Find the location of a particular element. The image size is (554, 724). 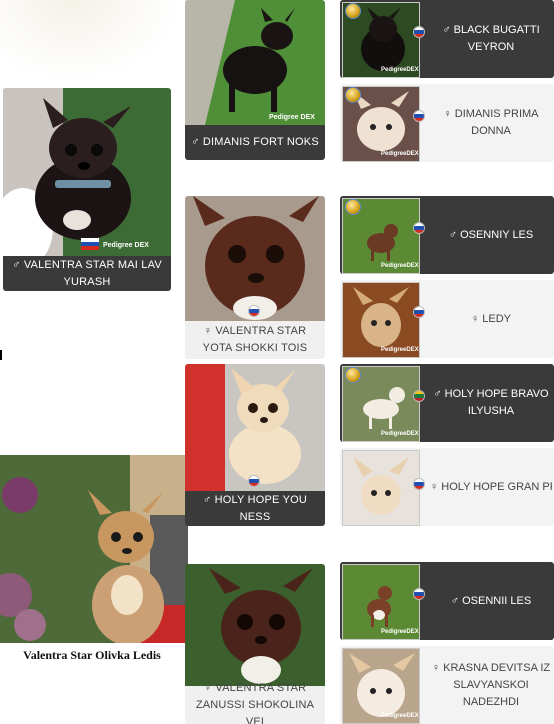

dog-photo-self: Pedigree DEX is located at coordinates (87, 172).